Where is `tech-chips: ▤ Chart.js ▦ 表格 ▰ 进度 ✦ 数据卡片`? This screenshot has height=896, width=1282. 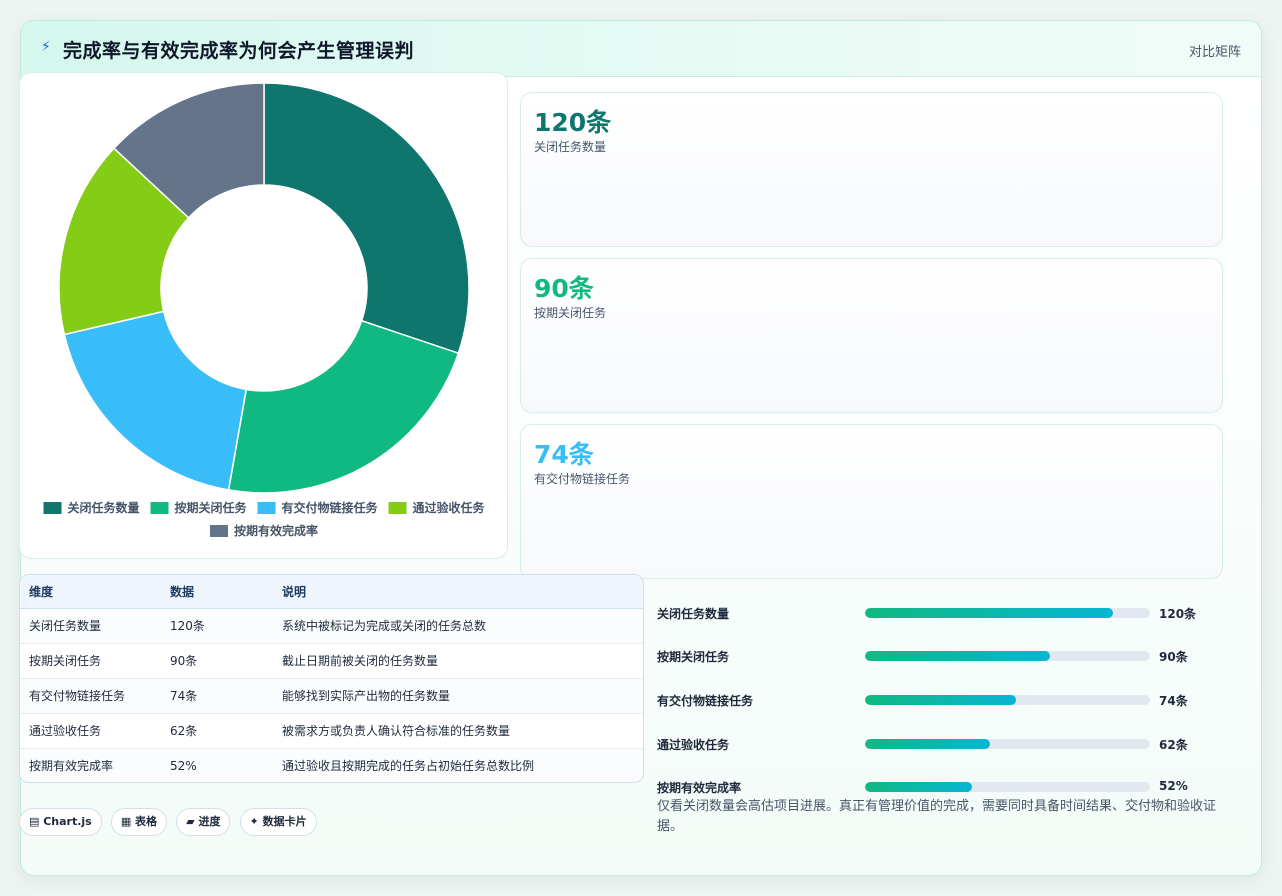 tech-chips: ▤ Chart.js ▦ 表格 ▰ 进度 ✦ 数据卡片 is located at coordinates (170, 822).